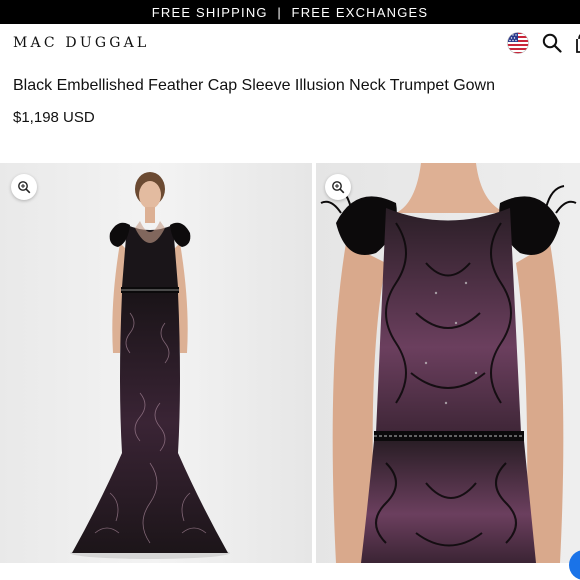 The width and height of the screenshot is (580, 580). I want to click on brand-logo: MAC DUGGAL, so click(81, 43).